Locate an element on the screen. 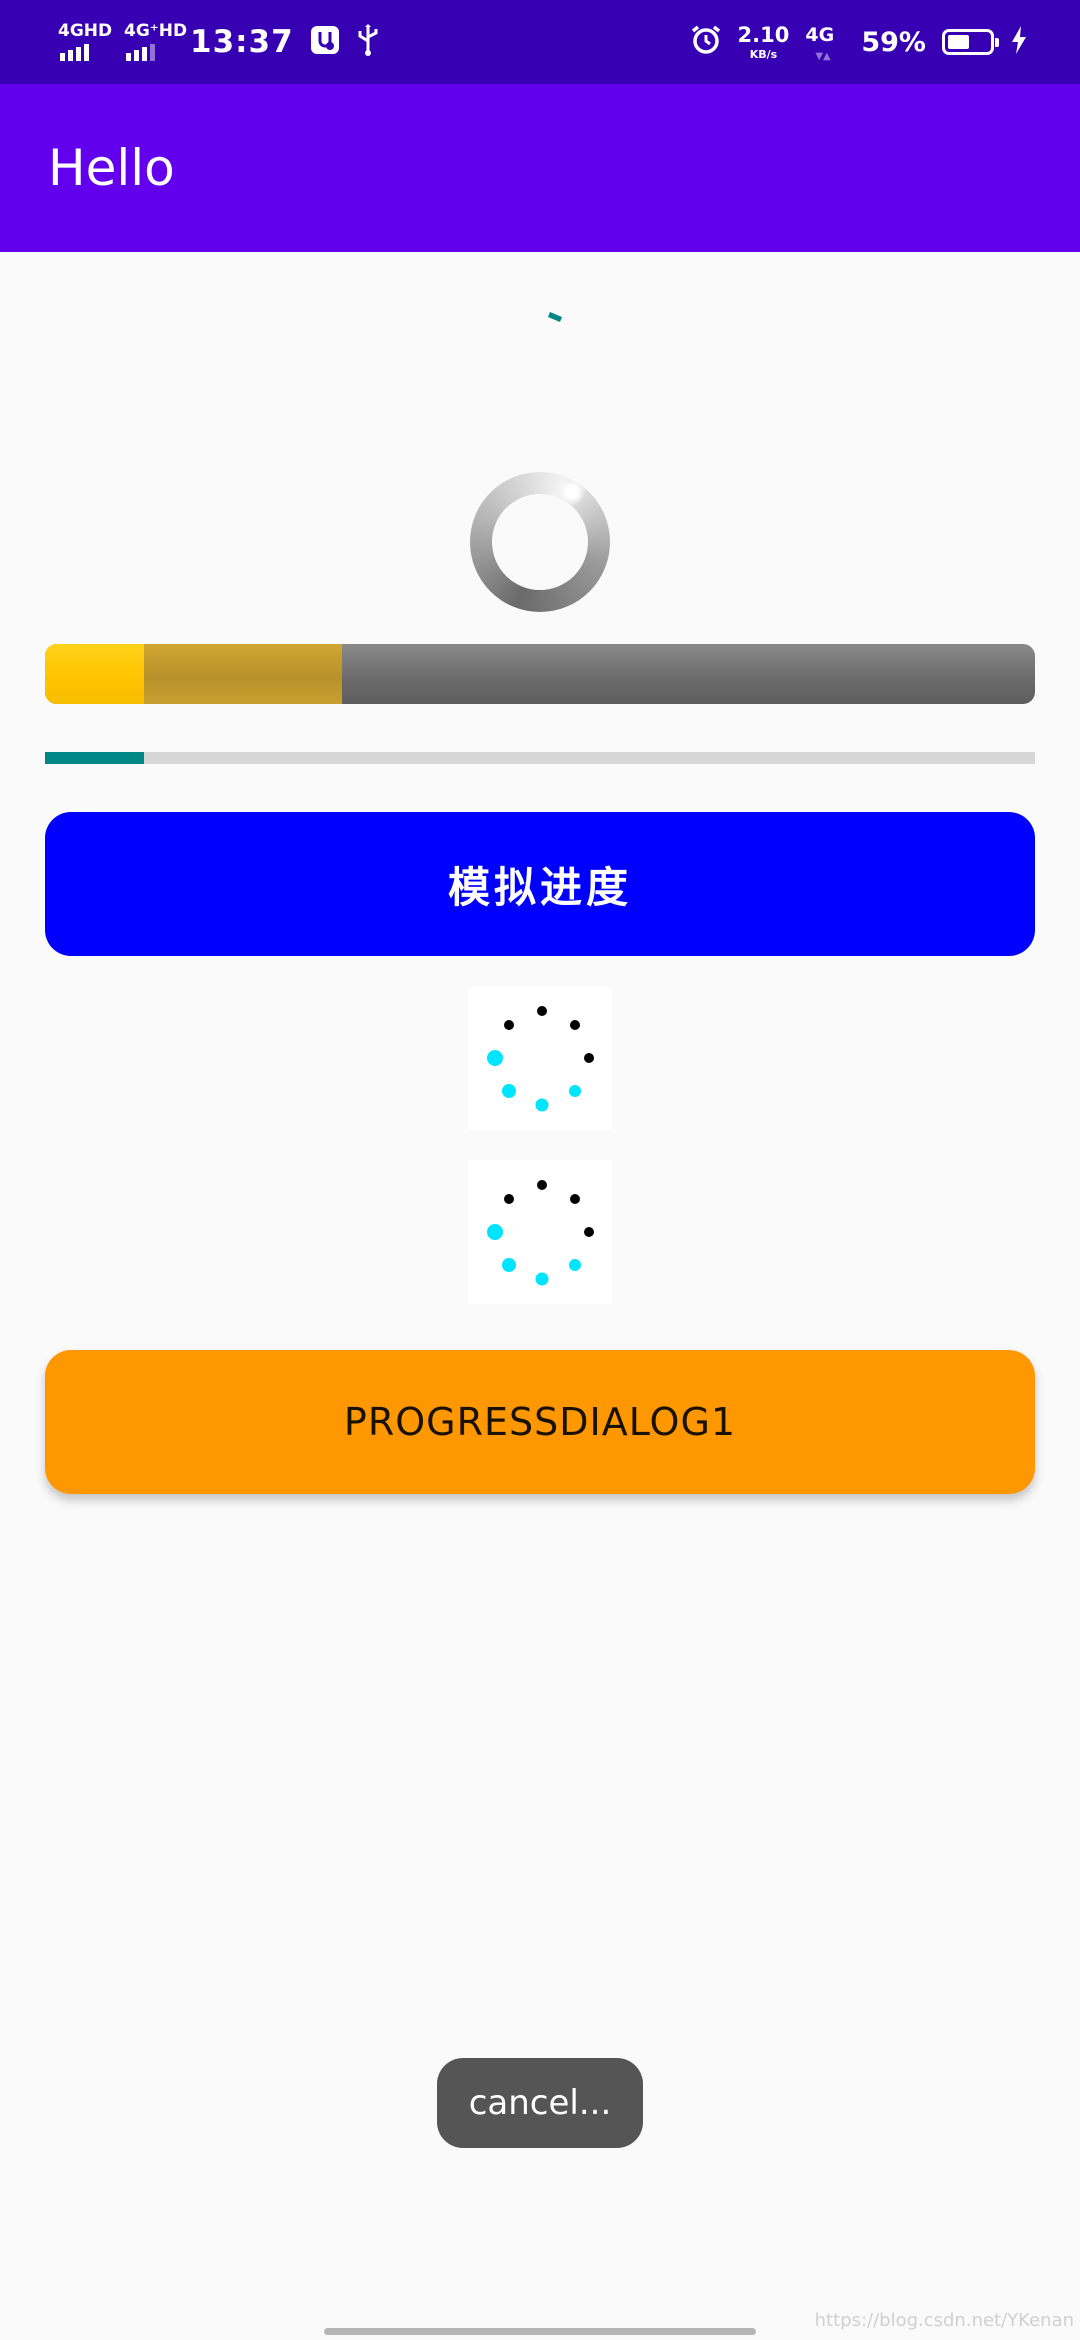  alarm-icon is located at coordinates (706, 42).